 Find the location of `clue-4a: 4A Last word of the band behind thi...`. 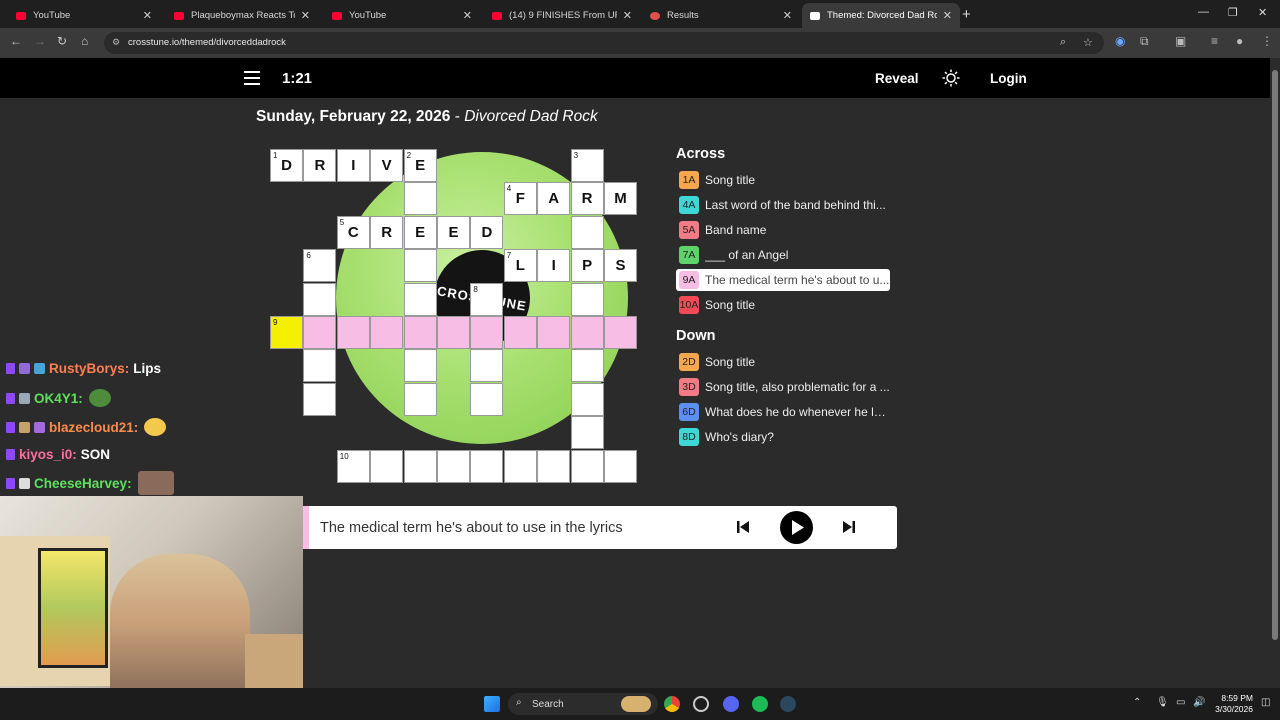

clue-4a: 4A Last word of the band behind thi... is located at coordinates (783, 205).